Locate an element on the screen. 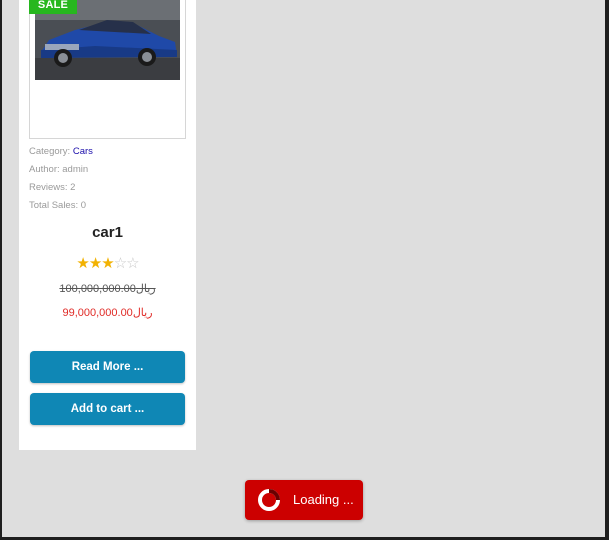 This screenshot has width=609, height=540. sale-badge: SALE is located at coordinates (53, 7).